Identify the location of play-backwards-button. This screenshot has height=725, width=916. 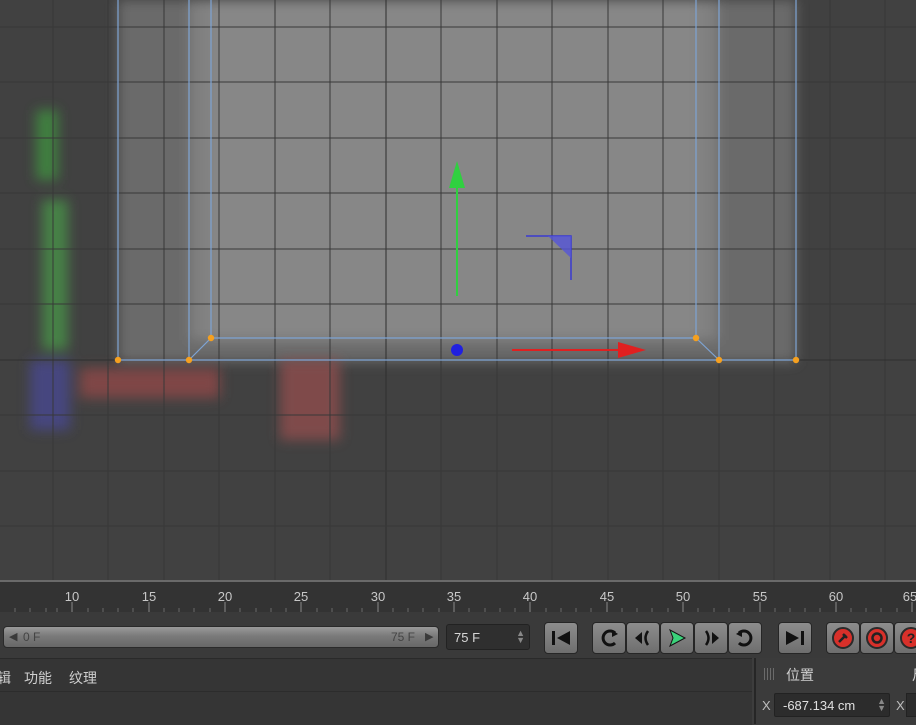
(643, 638).